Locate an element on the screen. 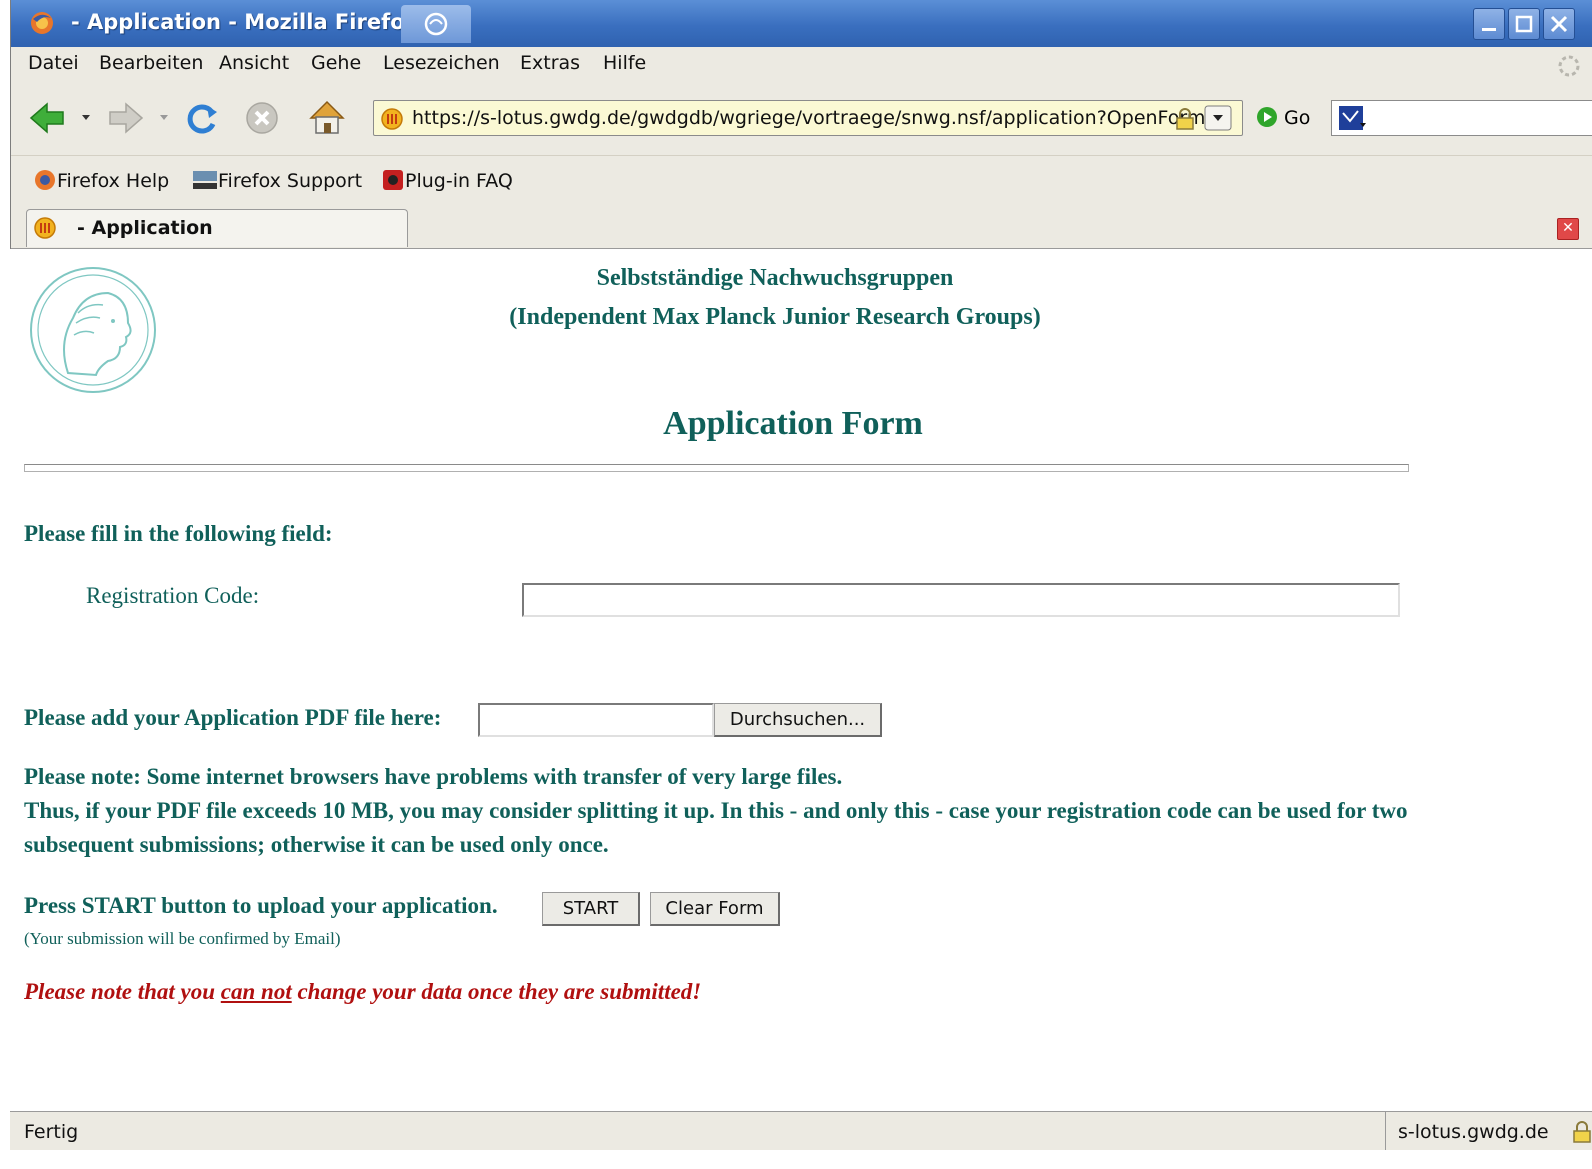  minimize-icon is located at coordinates (1489, 29).